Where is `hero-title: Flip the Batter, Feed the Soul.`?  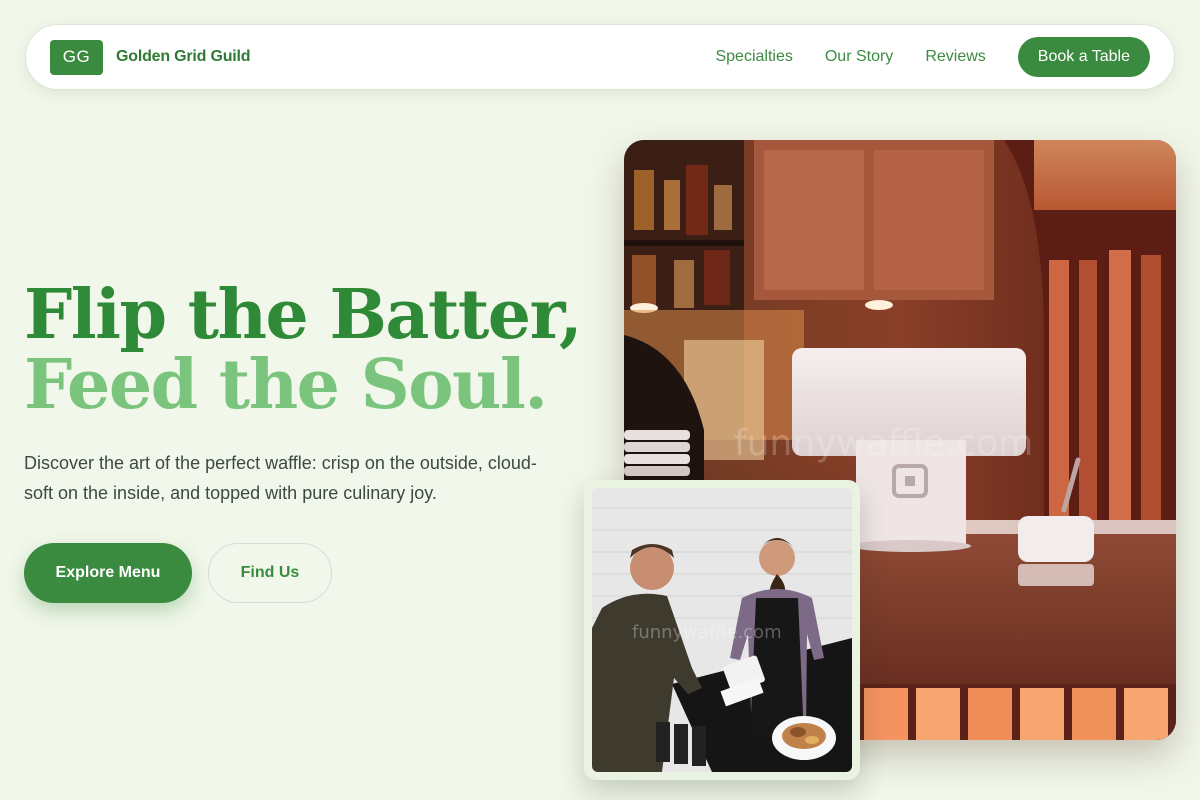
hero-title: Flip the Batter, Feed the Soul. is located at coordinates (303, 350).